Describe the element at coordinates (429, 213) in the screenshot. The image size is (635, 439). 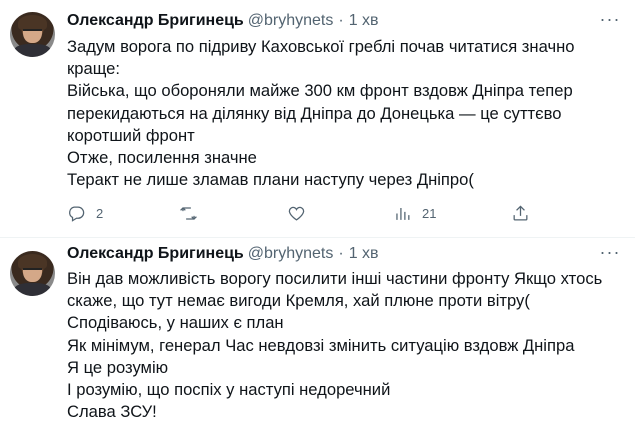
I see `stats-count: 21` at that location.